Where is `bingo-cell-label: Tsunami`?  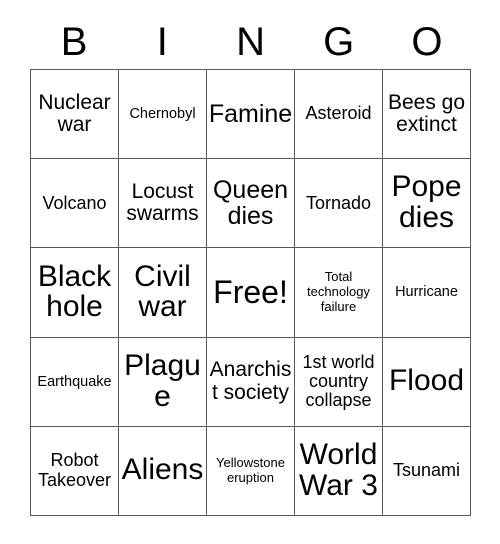
bingo-cell-label: Tsunami is located at coordinates (426, 470).